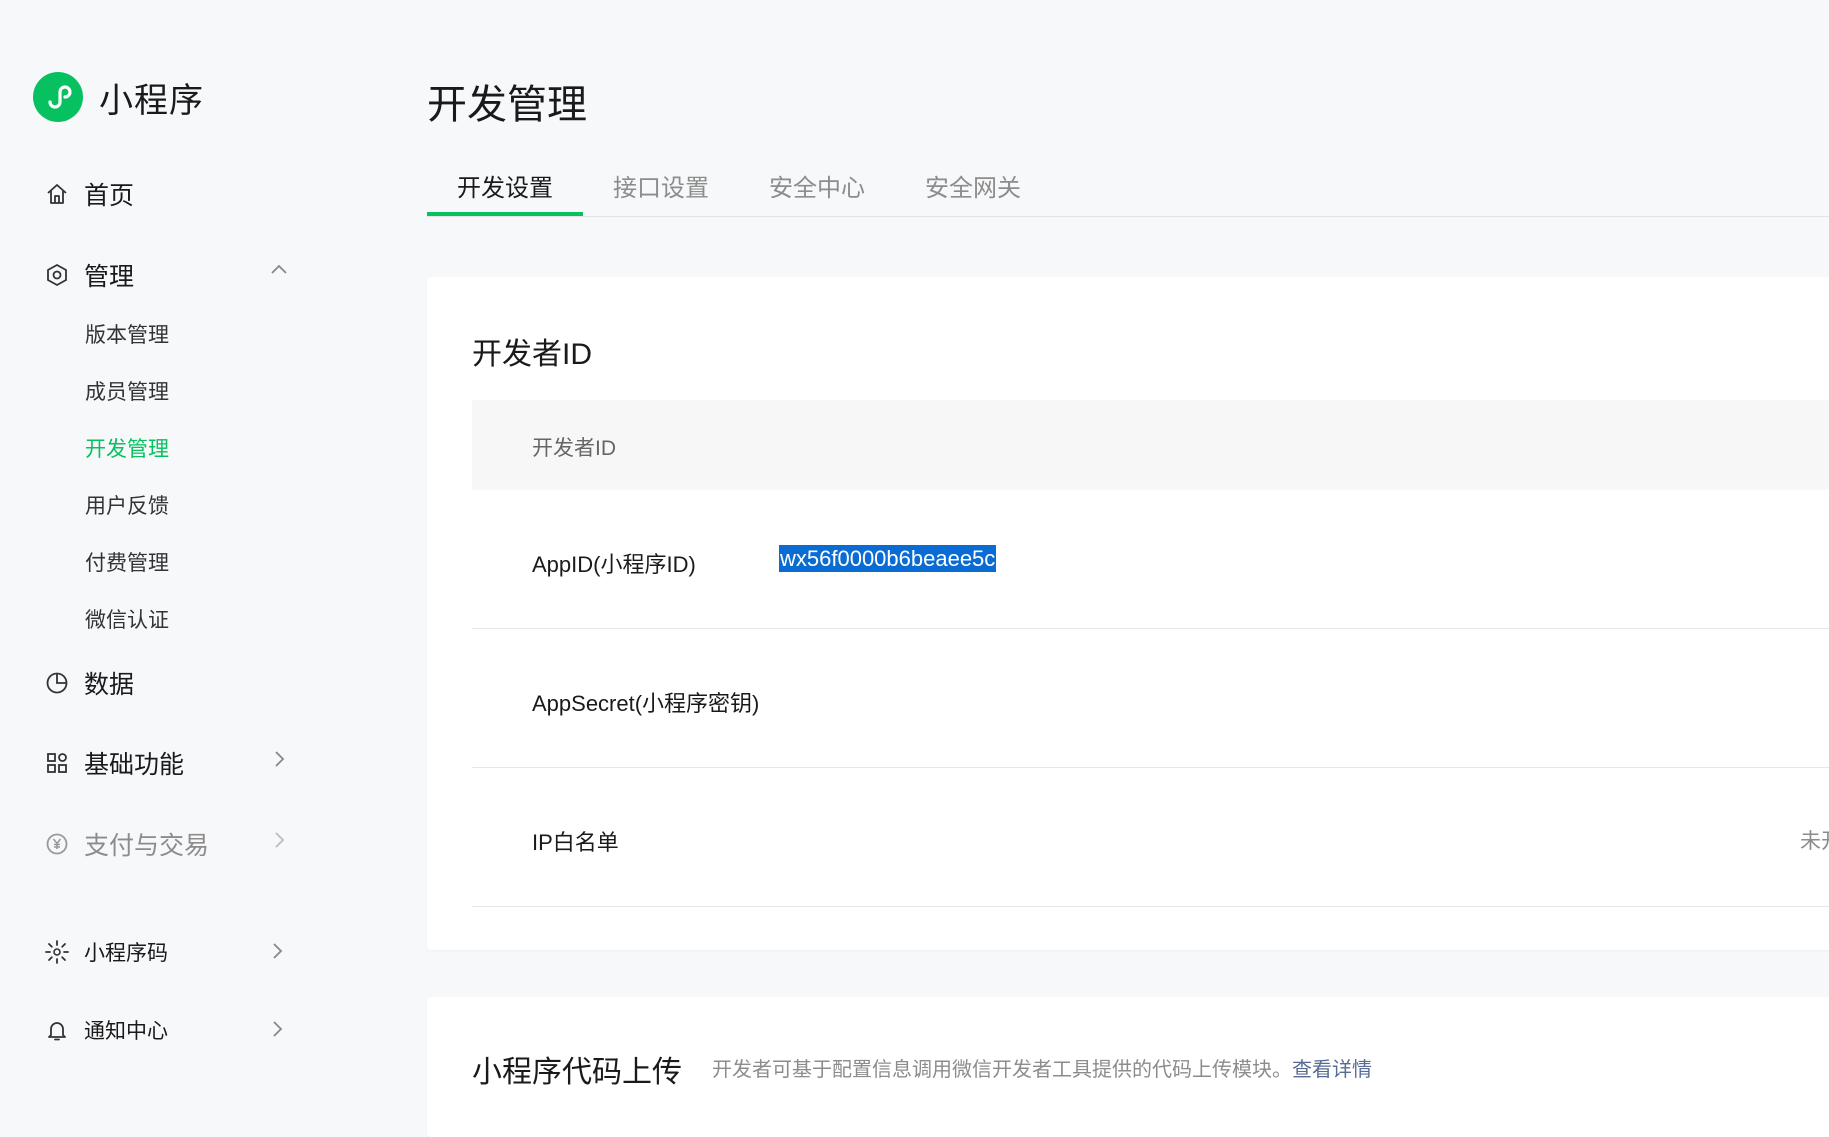 Image resolution: width=1829 pixels, height=1137 pixels. I want to click on sun-code-icon, so click(57, 952).